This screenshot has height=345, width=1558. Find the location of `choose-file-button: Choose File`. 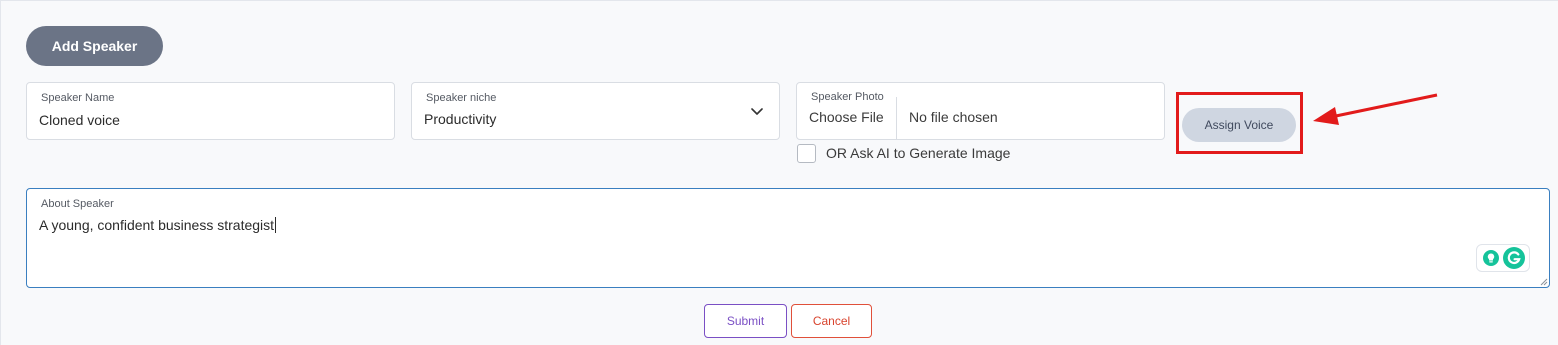

choose-file-button: Choose File is located at coordinates (846, 117).